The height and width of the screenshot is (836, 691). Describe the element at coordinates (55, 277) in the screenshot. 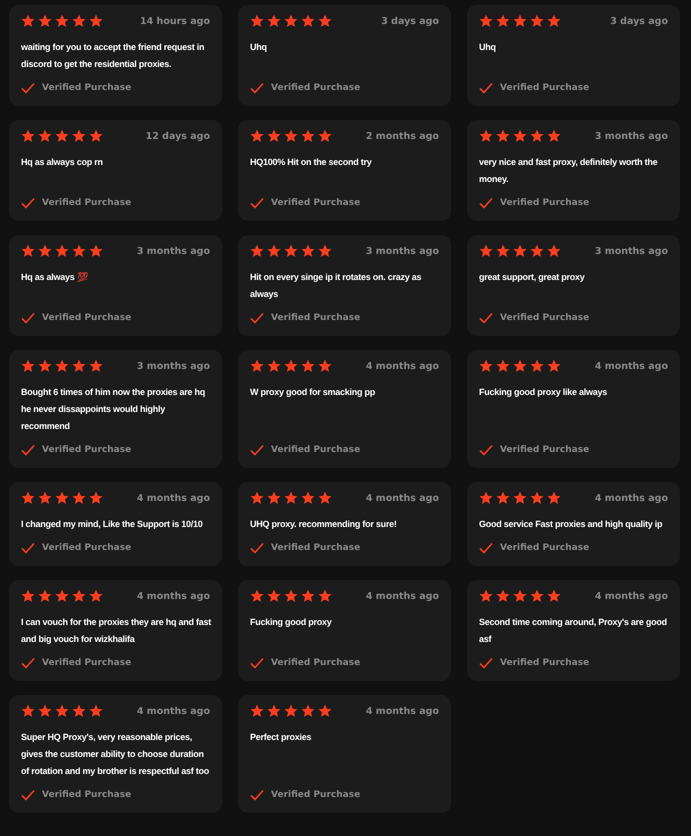

I see `review-text: Hq as always 💯` at that location.